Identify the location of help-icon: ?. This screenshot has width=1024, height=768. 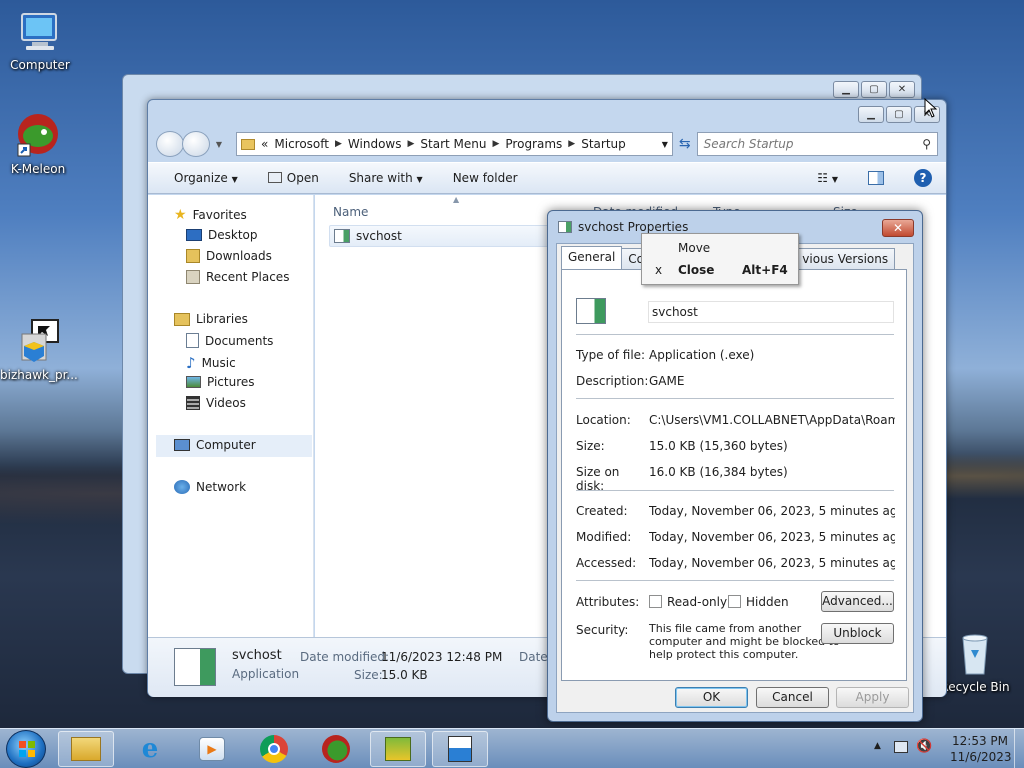
(923, 178).